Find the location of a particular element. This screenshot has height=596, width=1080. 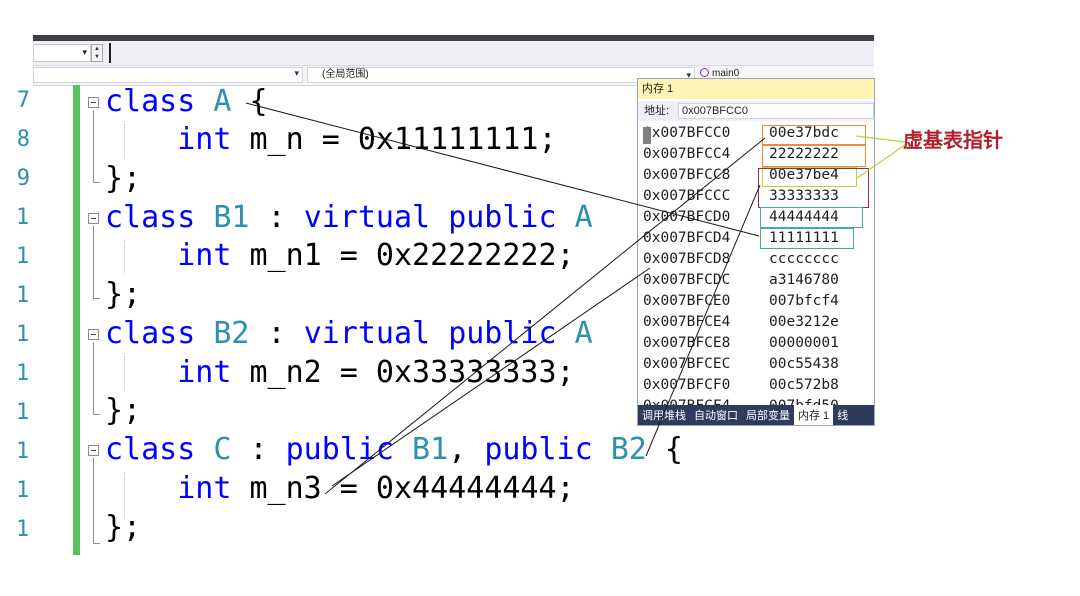

fold-toggle-class-a is located at coordinates (93, 102).